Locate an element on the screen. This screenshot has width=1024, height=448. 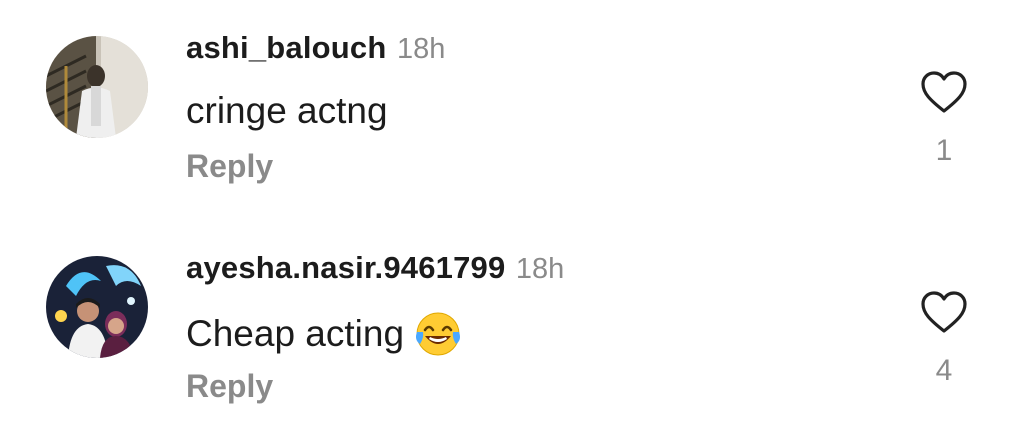
comment-meta: ashi_balouch 18h is located at coordinates (315, 48).